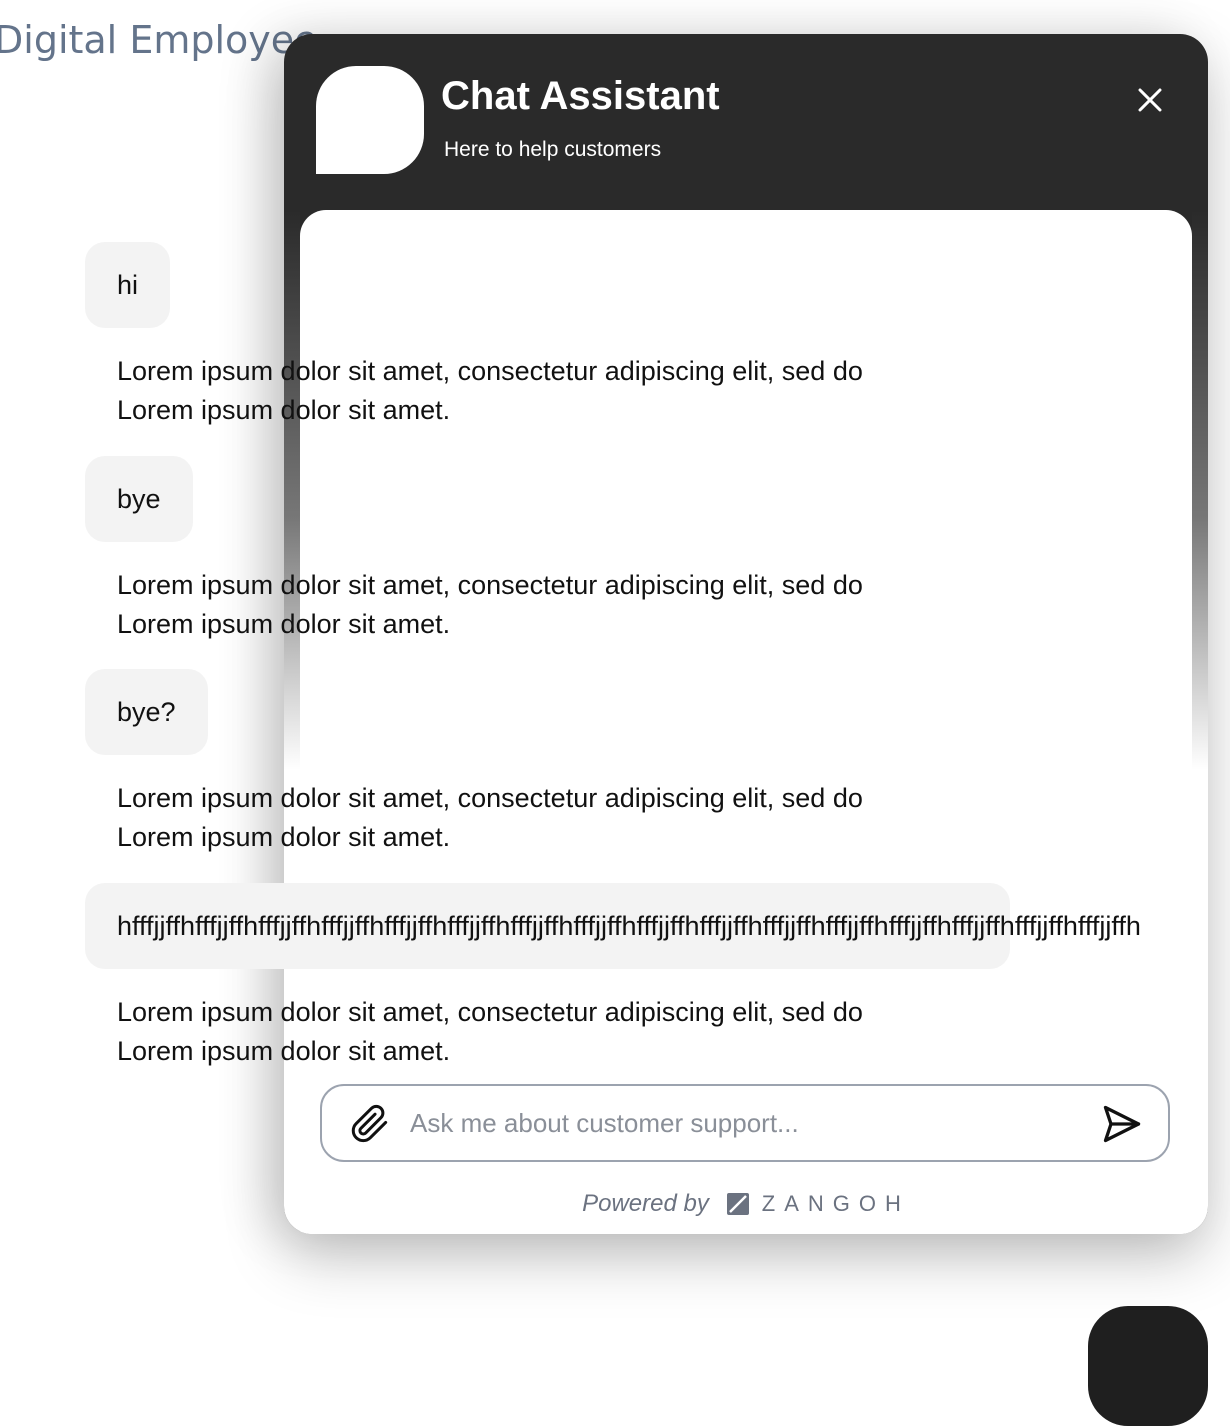 The height and width of the screenshot is (1426, 1230). What do you see at coordinates (128, 285) in the screenshot?
I see `user-message: hi` at bounding box center [128, 285].